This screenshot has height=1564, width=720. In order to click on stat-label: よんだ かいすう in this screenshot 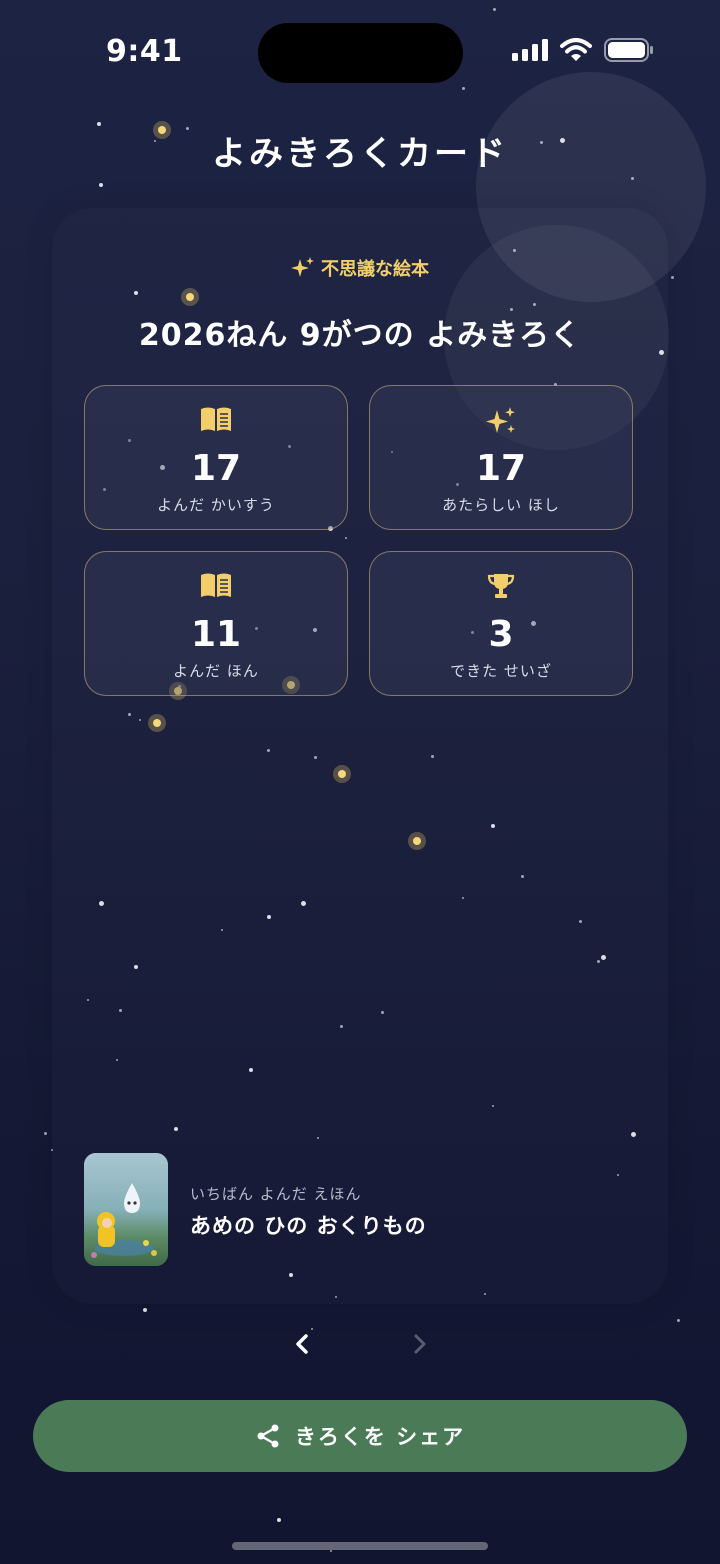, I will do `click(216, 505)`.